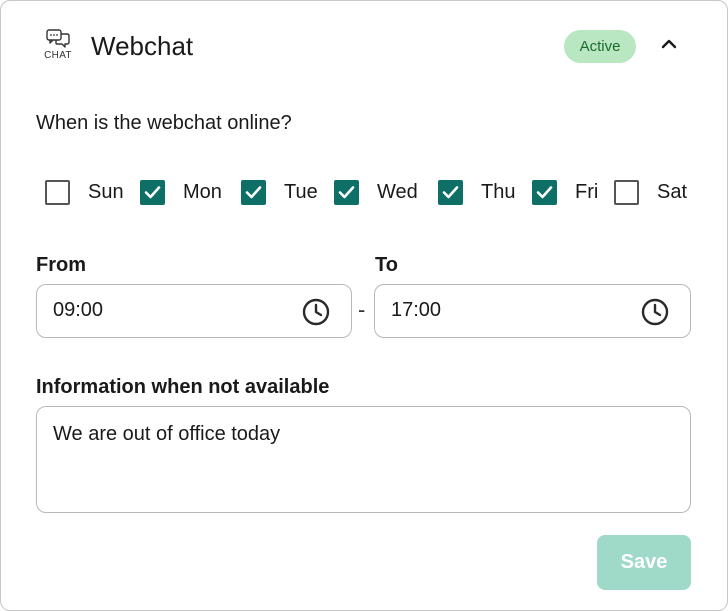 This screenshot has width=728, height=611. What do you see at coordinates (202, 192) in the screenshot?
I see `day-label-mon: Mon` at bounding box center [202, 192].